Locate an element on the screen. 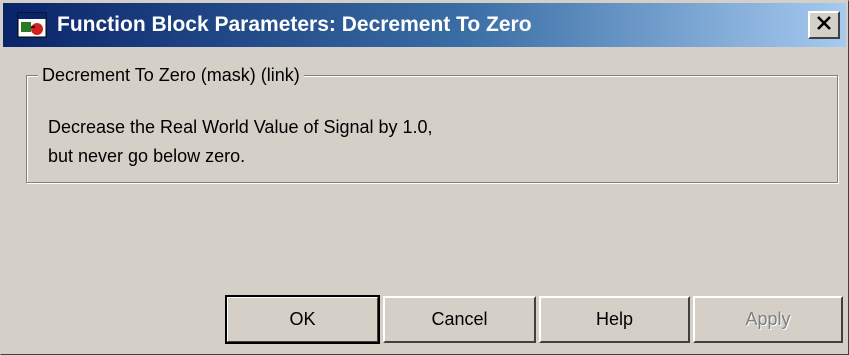  apply-button: Apply is located at coordinates (768, 319).